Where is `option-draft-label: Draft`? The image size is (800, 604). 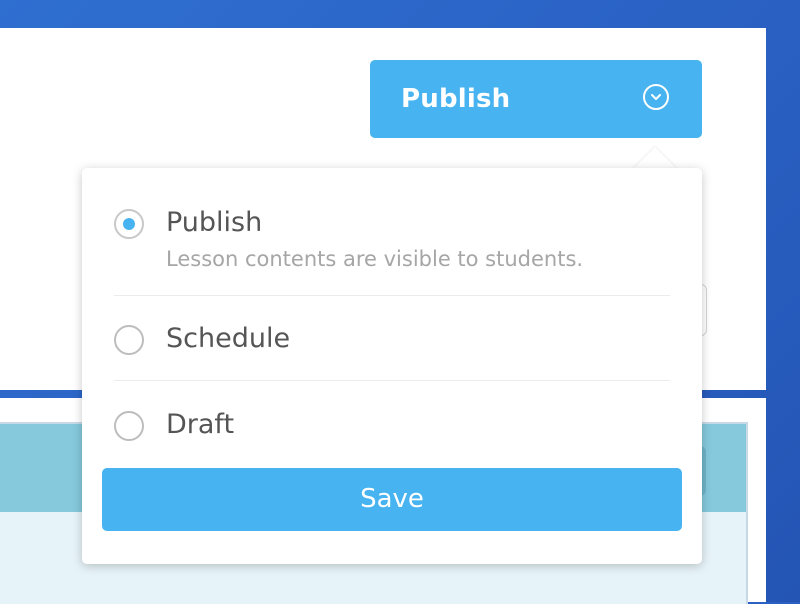
option-draft-label: Draft is located at coordinates (200, 424).